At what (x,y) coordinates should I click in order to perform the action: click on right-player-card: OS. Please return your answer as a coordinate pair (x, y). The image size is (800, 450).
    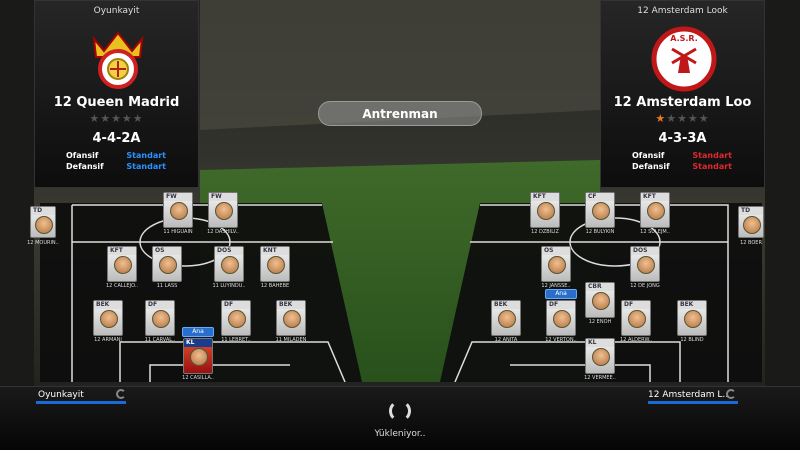
    Looking at the image, I should click on (556, 264).